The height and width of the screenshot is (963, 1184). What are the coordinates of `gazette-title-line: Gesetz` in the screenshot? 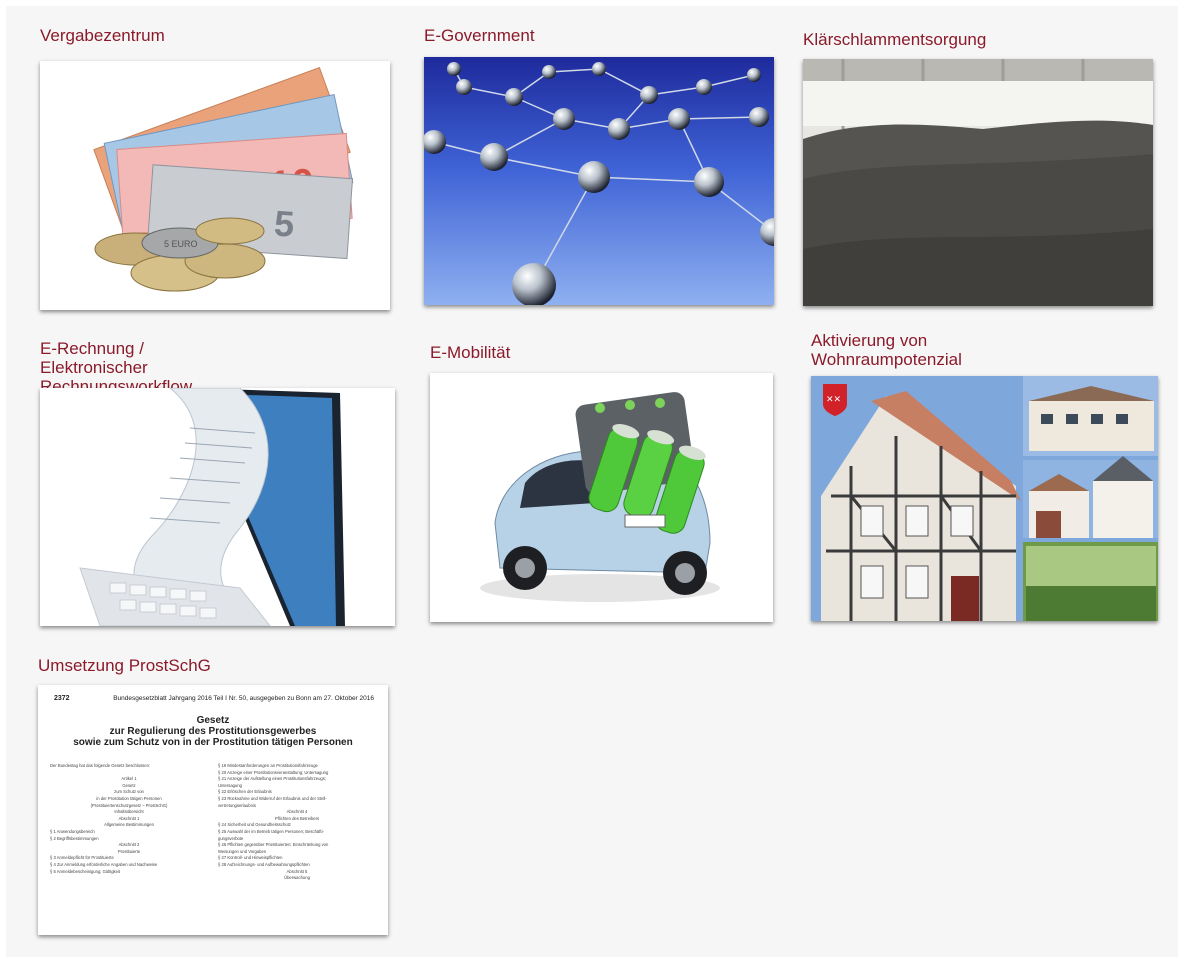 It's located at (213, 720).